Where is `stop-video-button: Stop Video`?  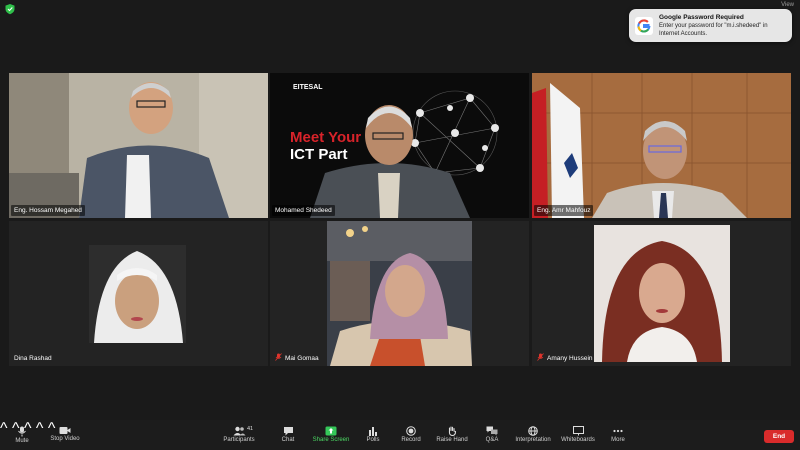
stop-video-button: Stop Video is located at coordinates (65, 435).